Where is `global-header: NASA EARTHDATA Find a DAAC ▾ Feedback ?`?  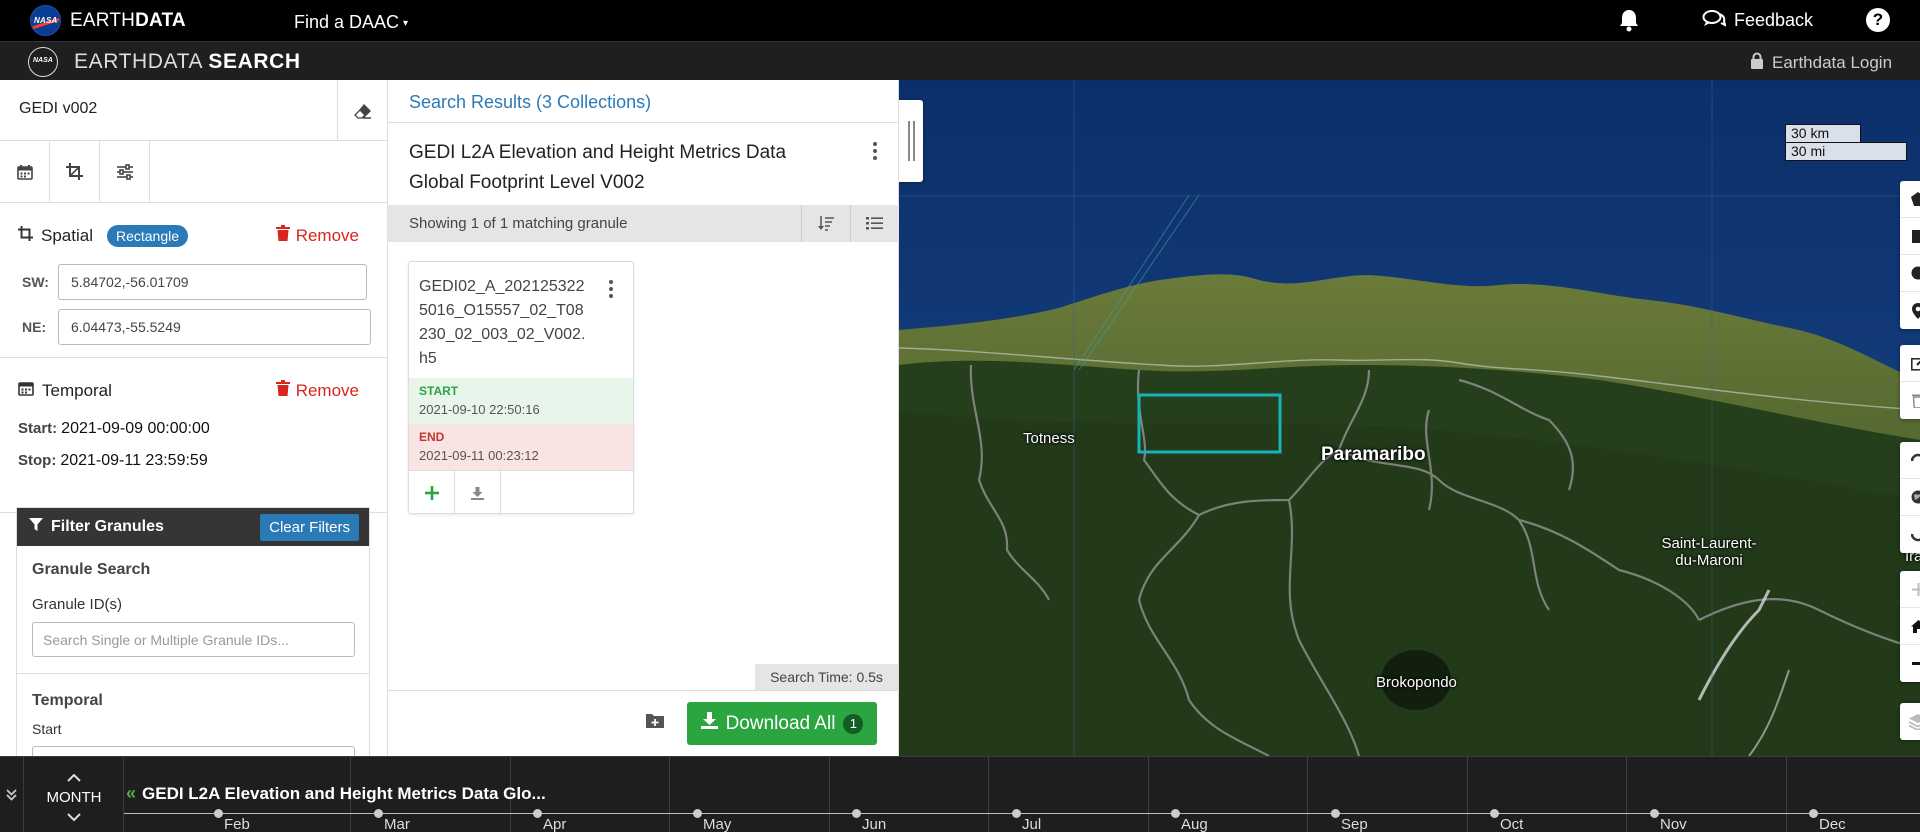
global-header: NASA EARTHDATA Find a DAAC ▾ Feedback ? is located at coordinates (960, 20).